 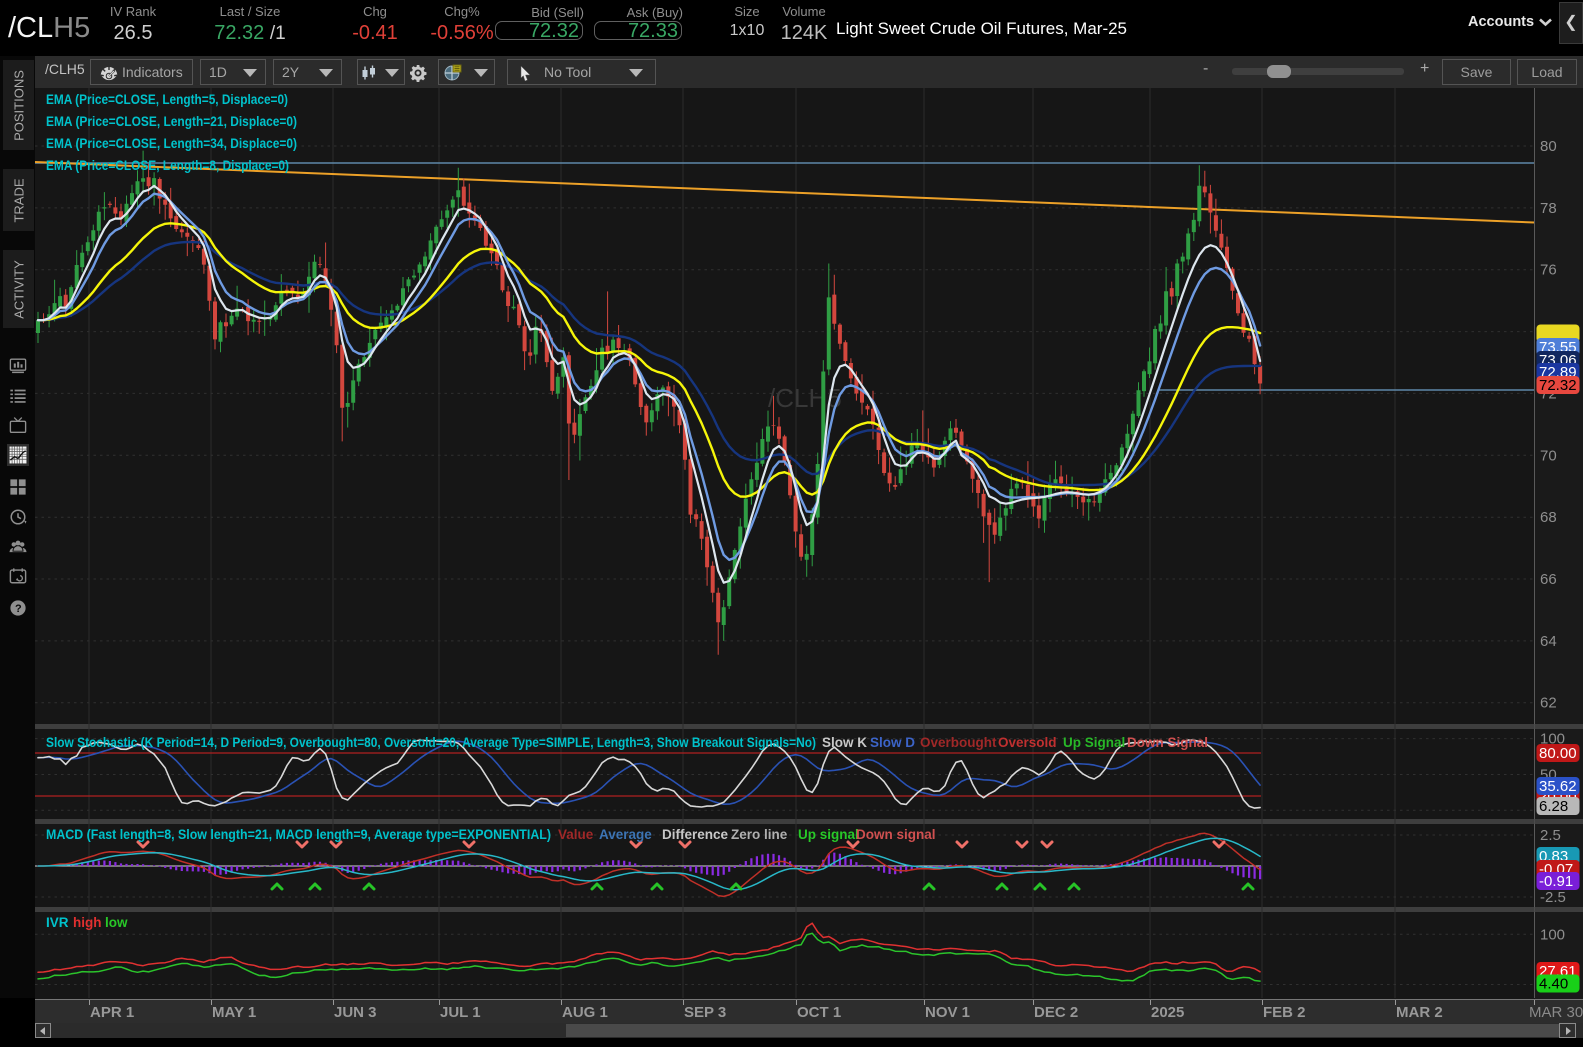 I want to click on svg-text:EMA (Price=CLOSE, Length=5, Di: EMA (Price=CLOSE, Length=5, Displace=0), so click(x=167, y=99).